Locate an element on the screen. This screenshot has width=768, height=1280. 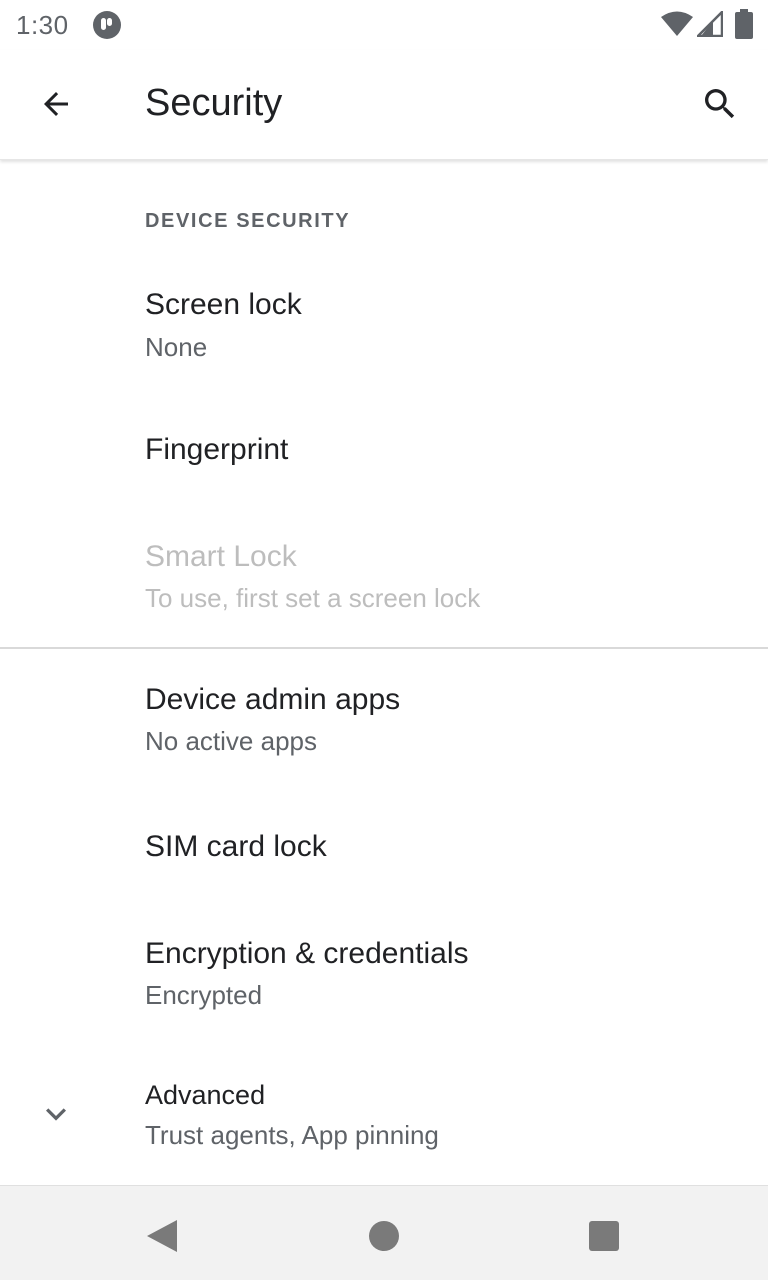
device-admin-apps-title: Device admin apps is located at coordinates (273, 699).